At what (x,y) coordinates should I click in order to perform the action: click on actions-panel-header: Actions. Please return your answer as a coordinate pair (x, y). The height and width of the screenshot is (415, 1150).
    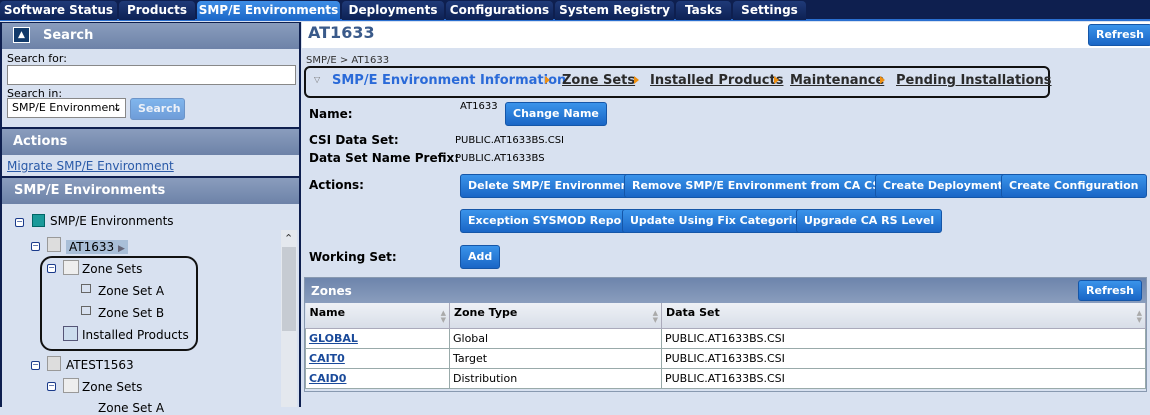
    Looking at the image, I should click on (150, 142).